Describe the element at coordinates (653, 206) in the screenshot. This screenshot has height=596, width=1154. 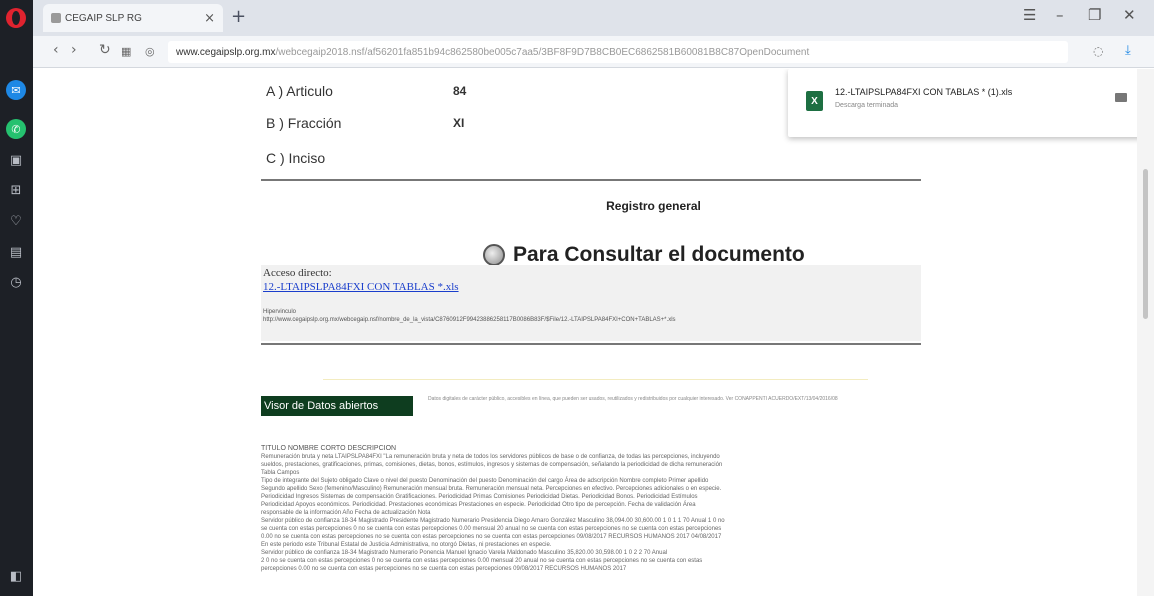
I see `registro-title: Registro general` at that location.